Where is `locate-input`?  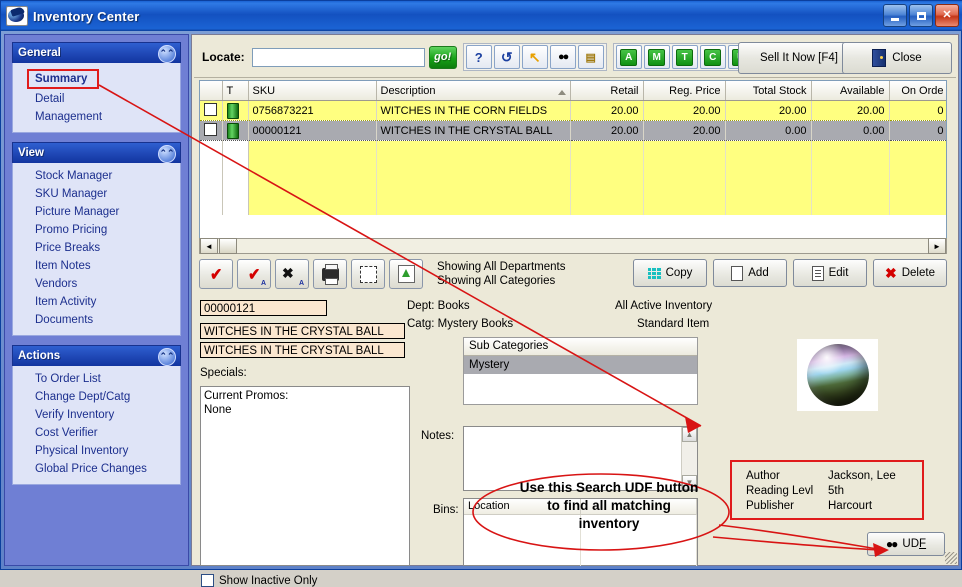
locate-input is located at coordinates (338, 57).